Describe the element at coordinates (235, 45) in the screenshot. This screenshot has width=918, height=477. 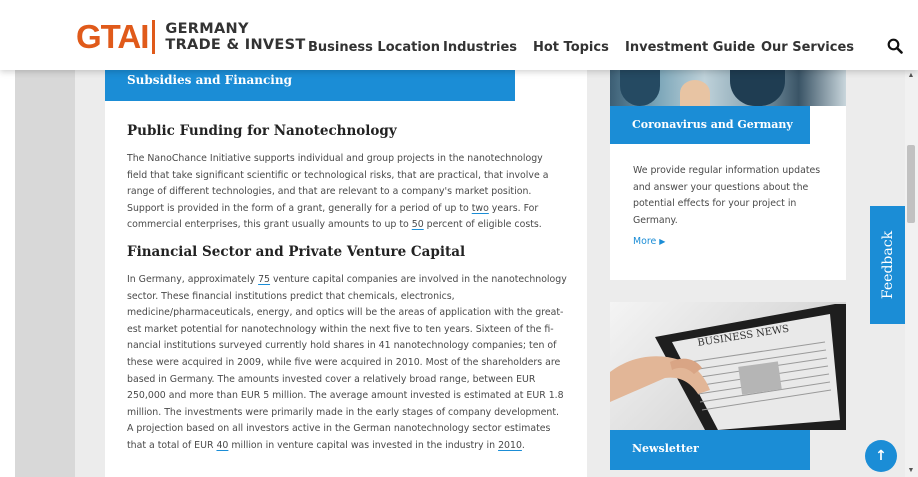
I see `logo-line-2: TRADE & INVEST` at that location.